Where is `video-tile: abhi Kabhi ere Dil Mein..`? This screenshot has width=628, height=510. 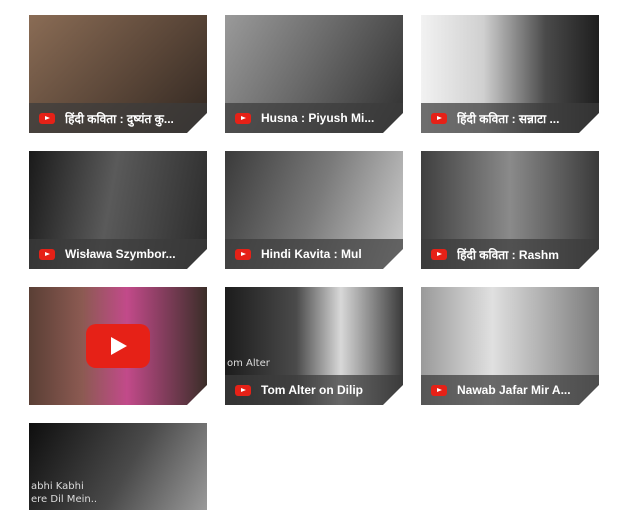
video-tile: abhi Kabhi ere Dil Mein.. is located at coordinates (118, 466).